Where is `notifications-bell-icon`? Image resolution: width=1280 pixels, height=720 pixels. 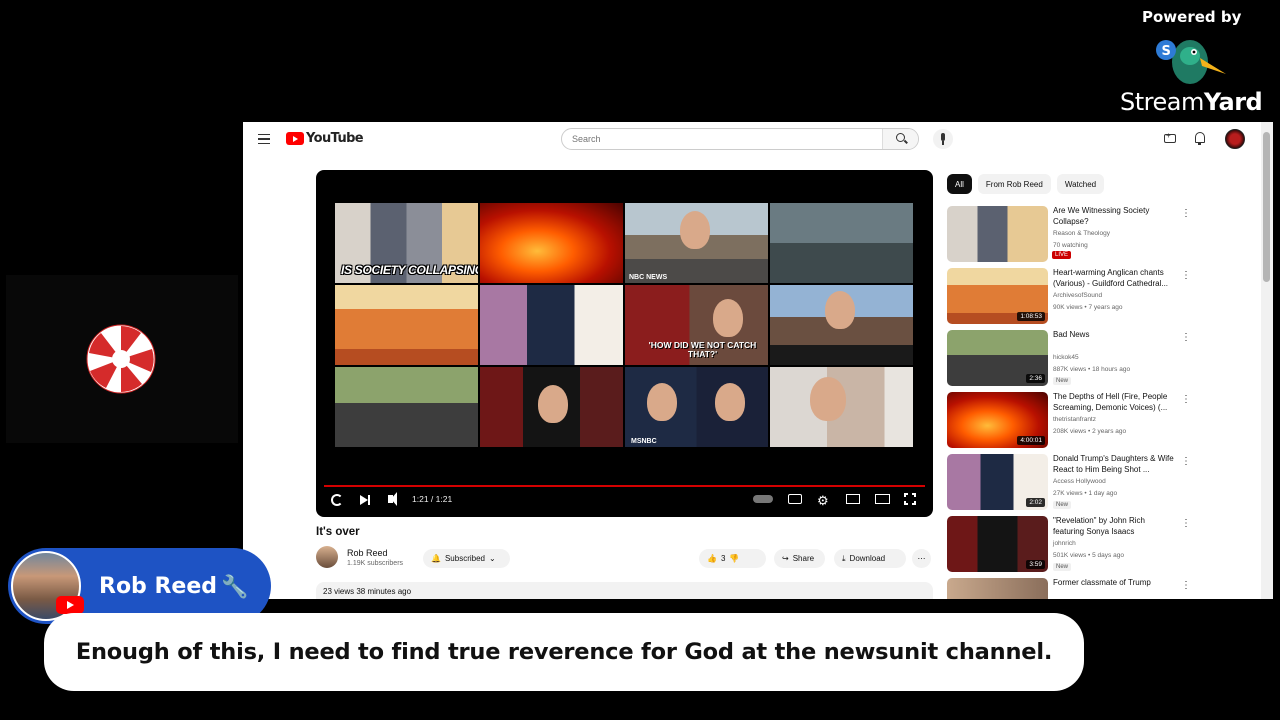
notifications-bell-icon is located at coordinates (1200, 138).